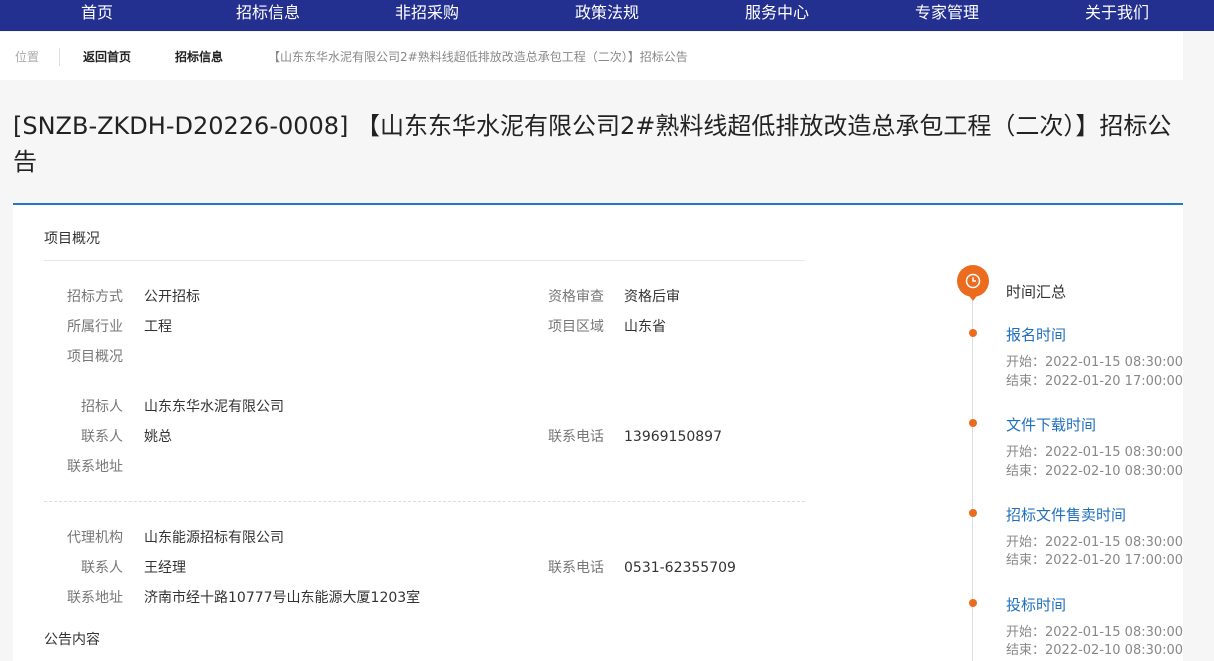  What do you see at coordinates (268, 13) in the screenshot?
I see `nav-tender-info: 招标信息` at bounding box center [268, 13].